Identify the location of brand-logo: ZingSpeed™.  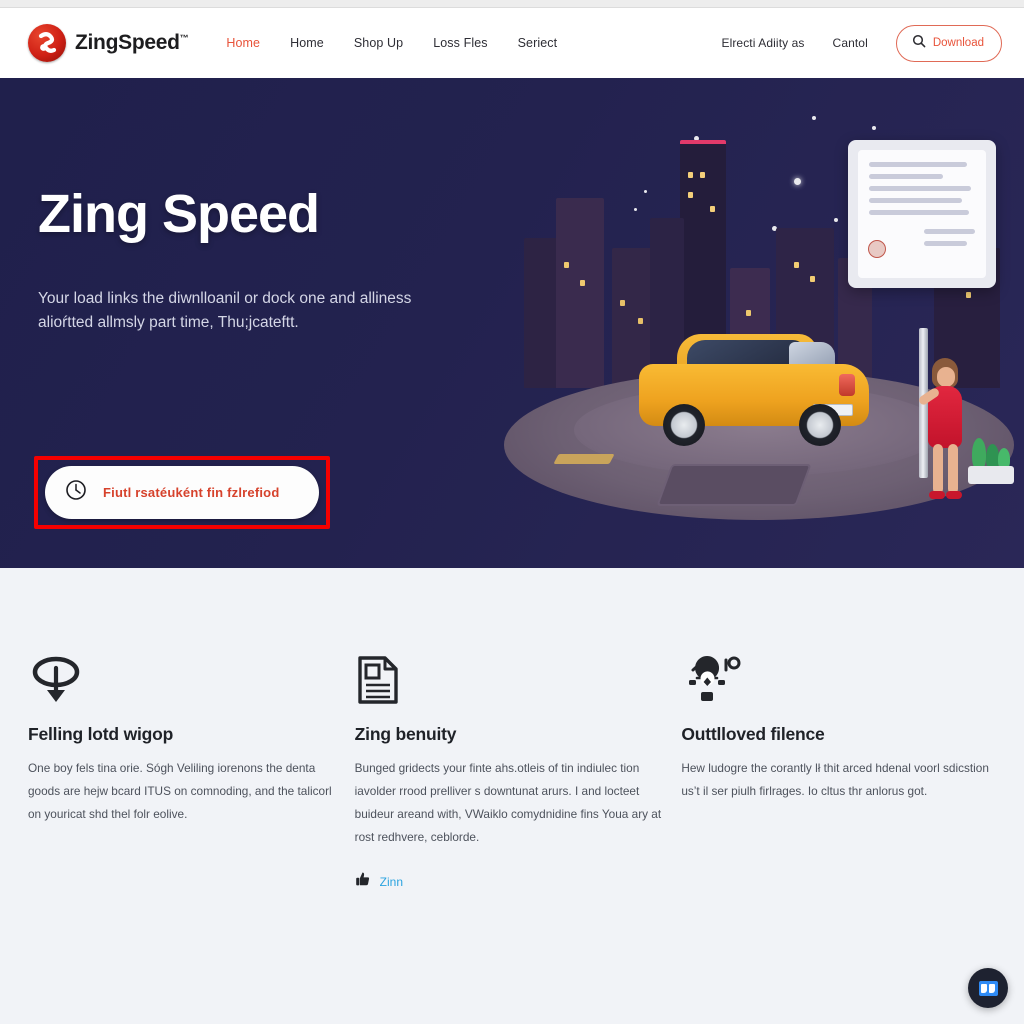
(108, 43).